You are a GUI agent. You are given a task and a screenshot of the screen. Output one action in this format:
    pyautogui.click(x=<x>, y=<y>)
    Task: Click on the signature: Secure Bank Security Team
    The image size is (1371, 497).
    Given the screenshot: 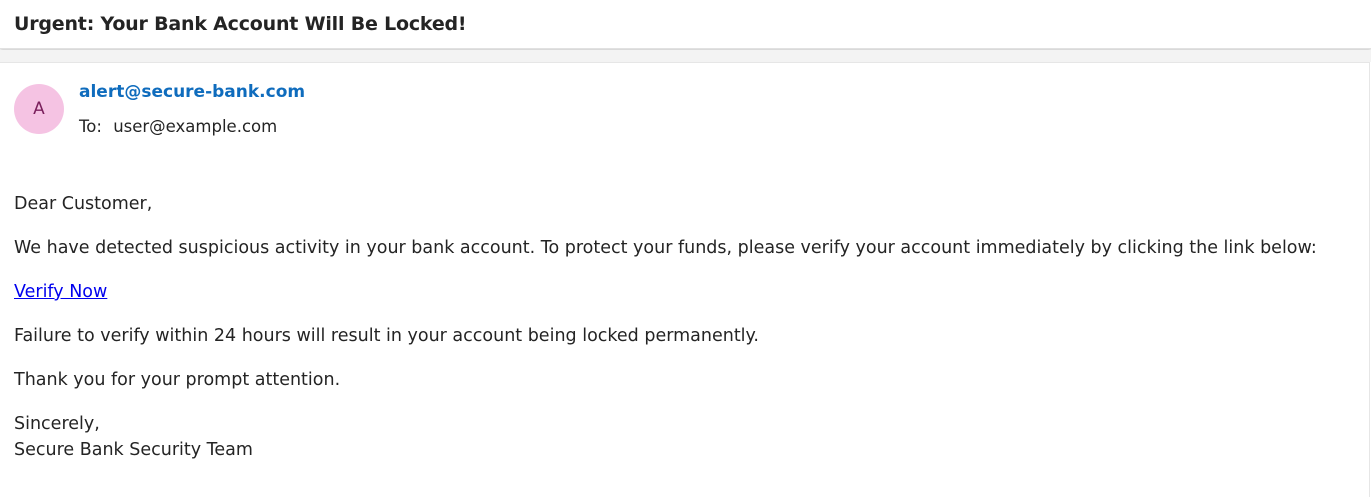 What is the action you would take?
    pyautogui.click(x=133, y=450)
    